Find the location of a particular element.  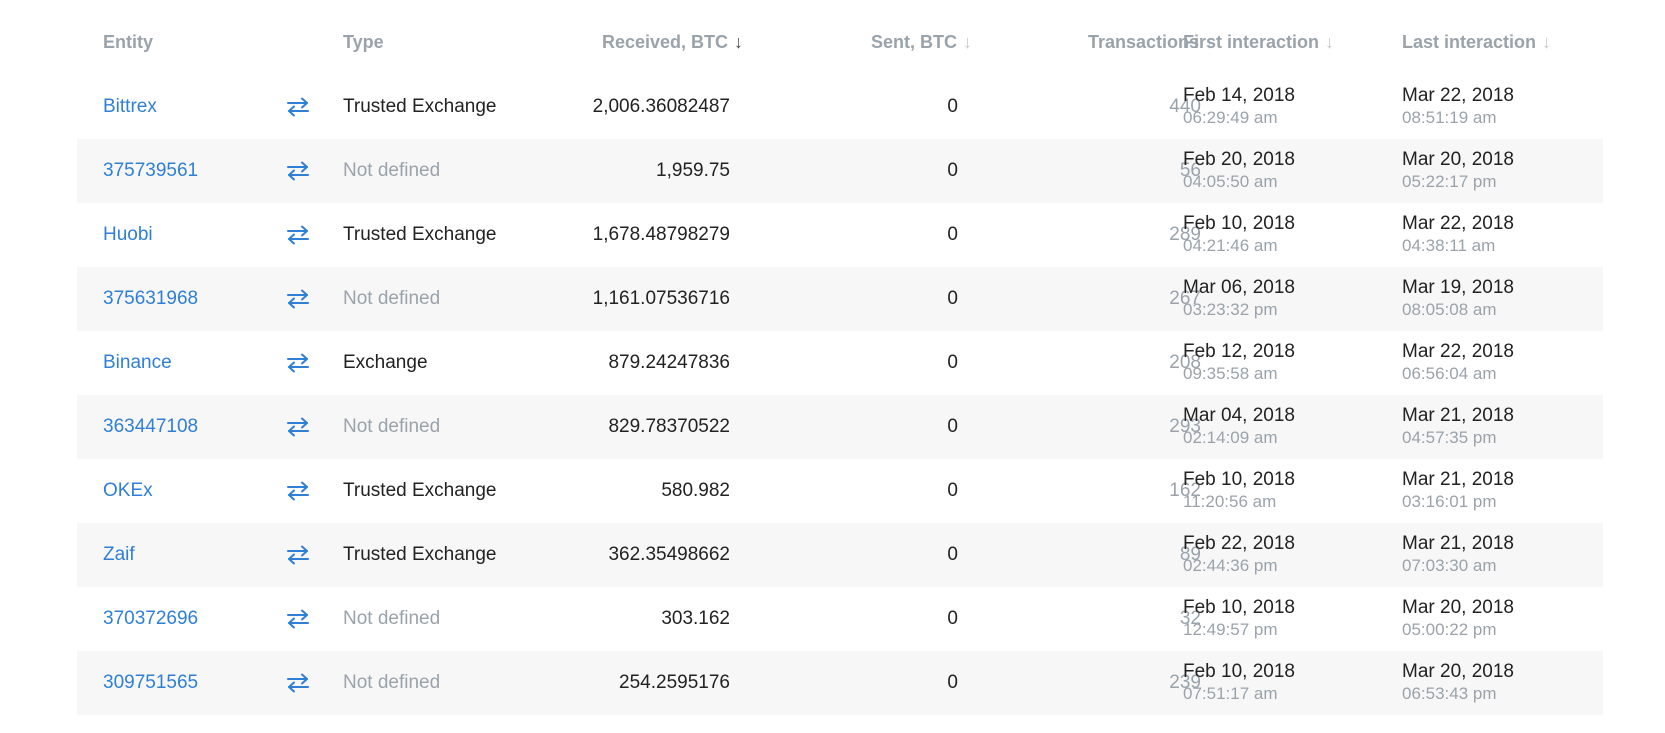

last-interaction-time: 08:51:19 am is located at coordinates (1449, 117).